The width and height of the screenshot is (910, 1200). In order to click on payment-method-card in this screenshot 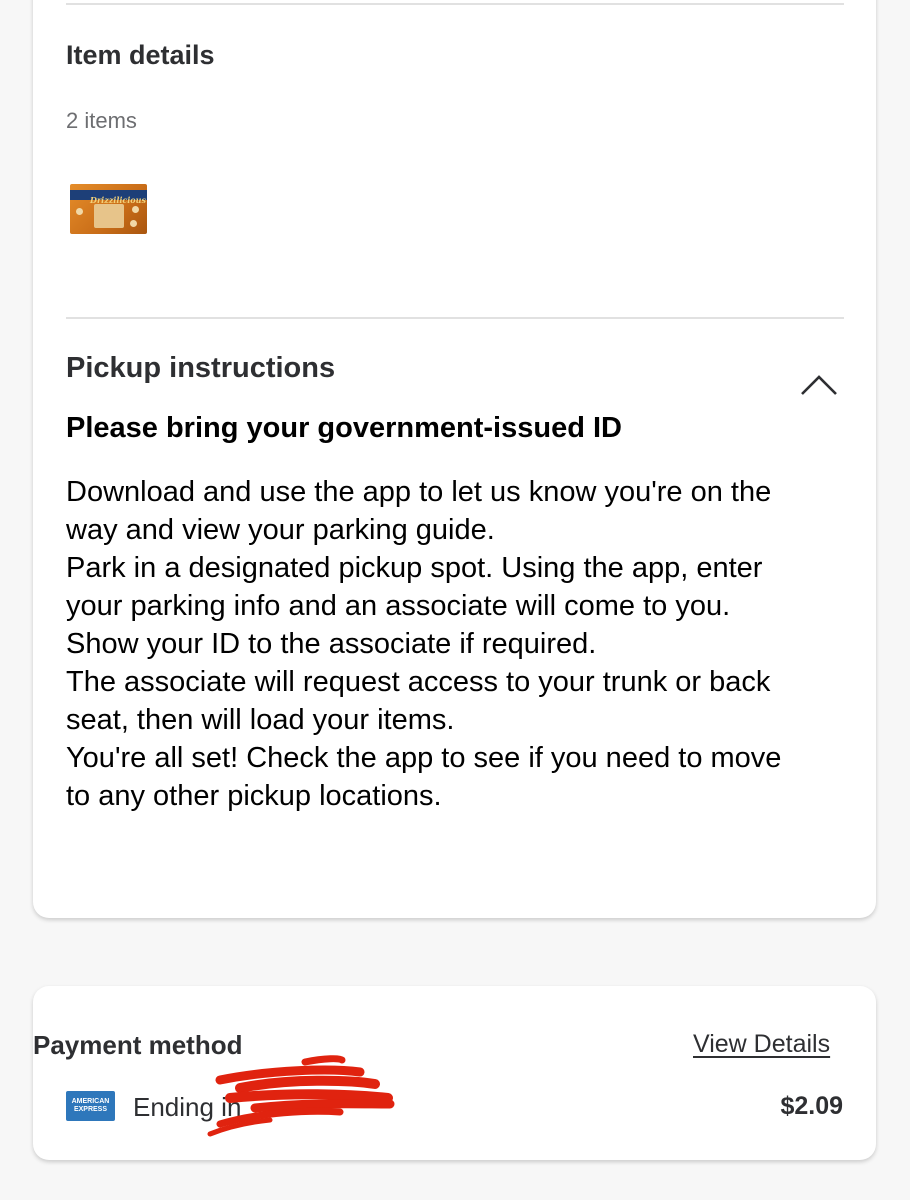, I will do `click(454, 1073)`.